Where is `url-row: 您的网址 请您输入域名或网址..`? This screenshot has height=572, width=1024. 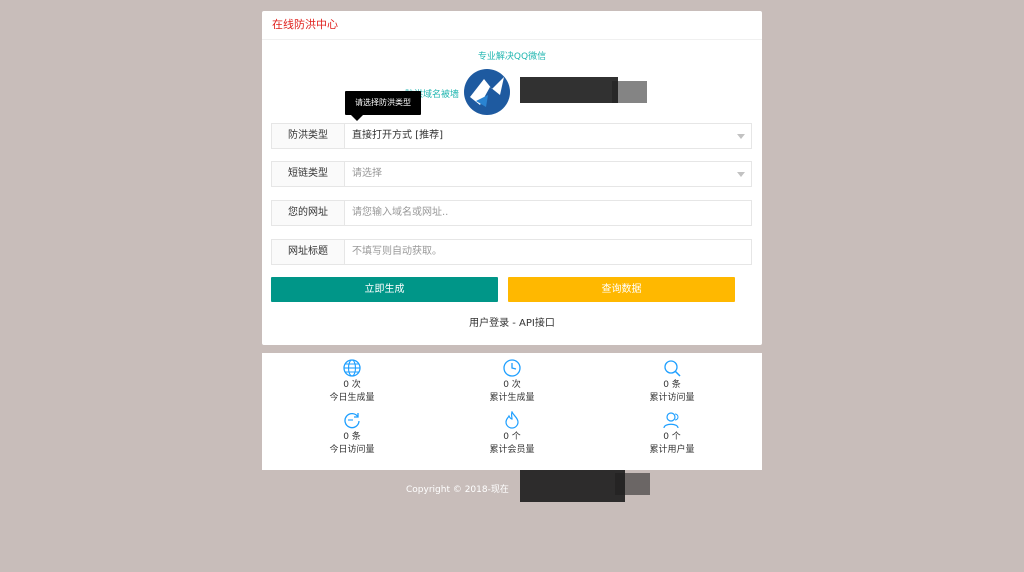 url-row: 您的网址 请您输入域名或网址.. is located at coordinates (511, 213).